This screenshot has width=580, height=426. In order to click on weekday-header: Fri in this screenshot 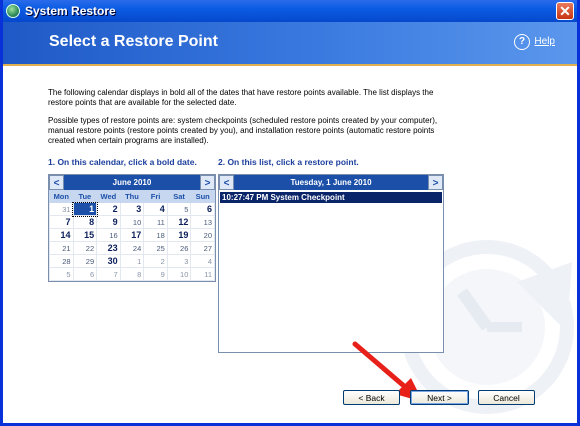, I will do `click(155, 196)`.